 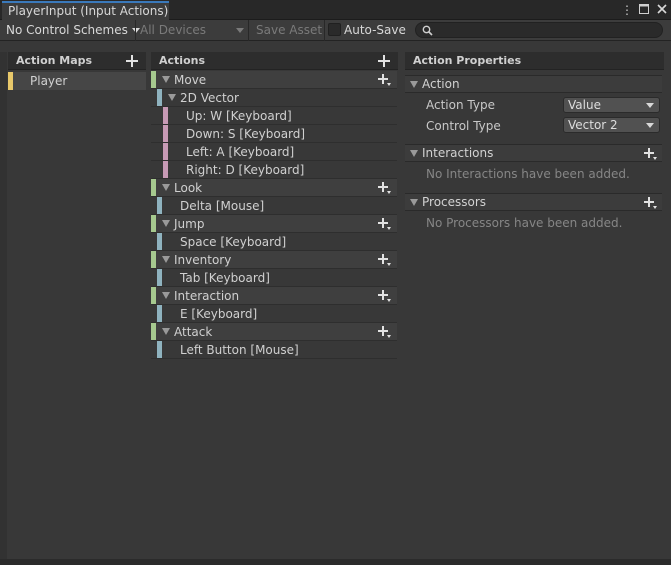 I want to click on search-icon, so click(x=427, y=30).